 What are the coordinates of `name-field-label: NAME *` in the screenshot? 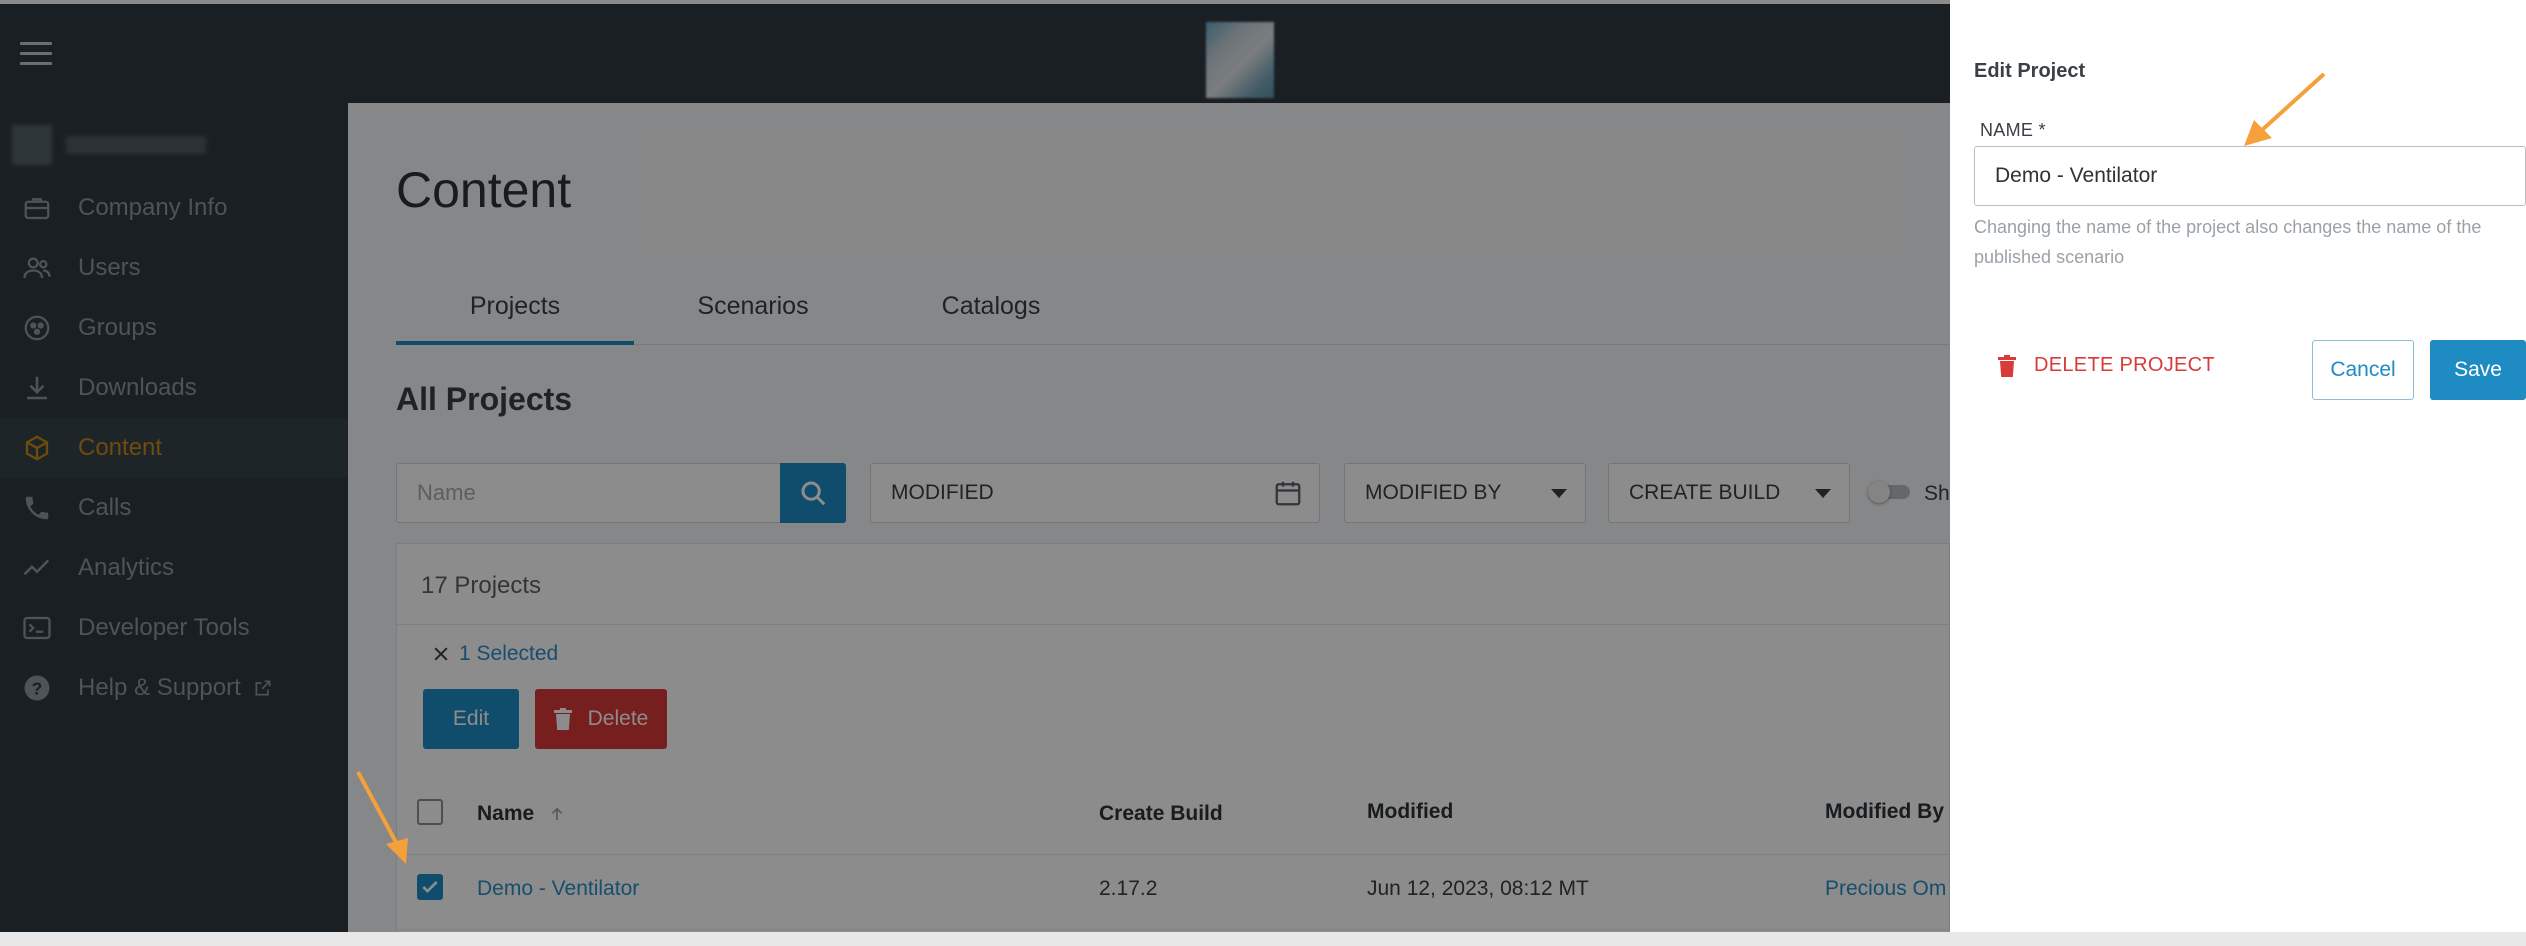 It's located at (2013, 130).